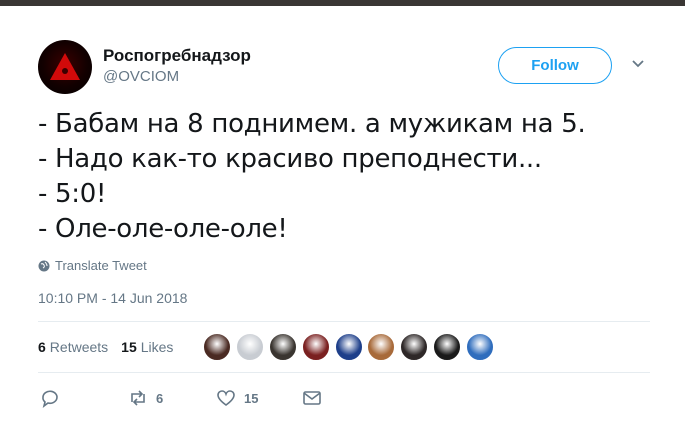 This screenshot has width=685, height=444. Describe the element at coordinates (638, 64) in the screenshot. I see `chevron-down-icon` at that location.